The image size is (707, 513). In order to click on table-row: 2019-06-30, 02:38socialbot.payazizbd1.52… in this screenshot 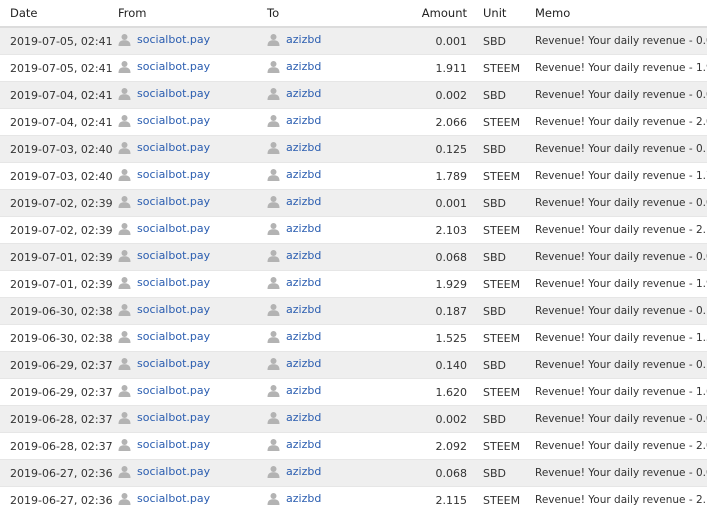, I will do `click(353, 338)`.